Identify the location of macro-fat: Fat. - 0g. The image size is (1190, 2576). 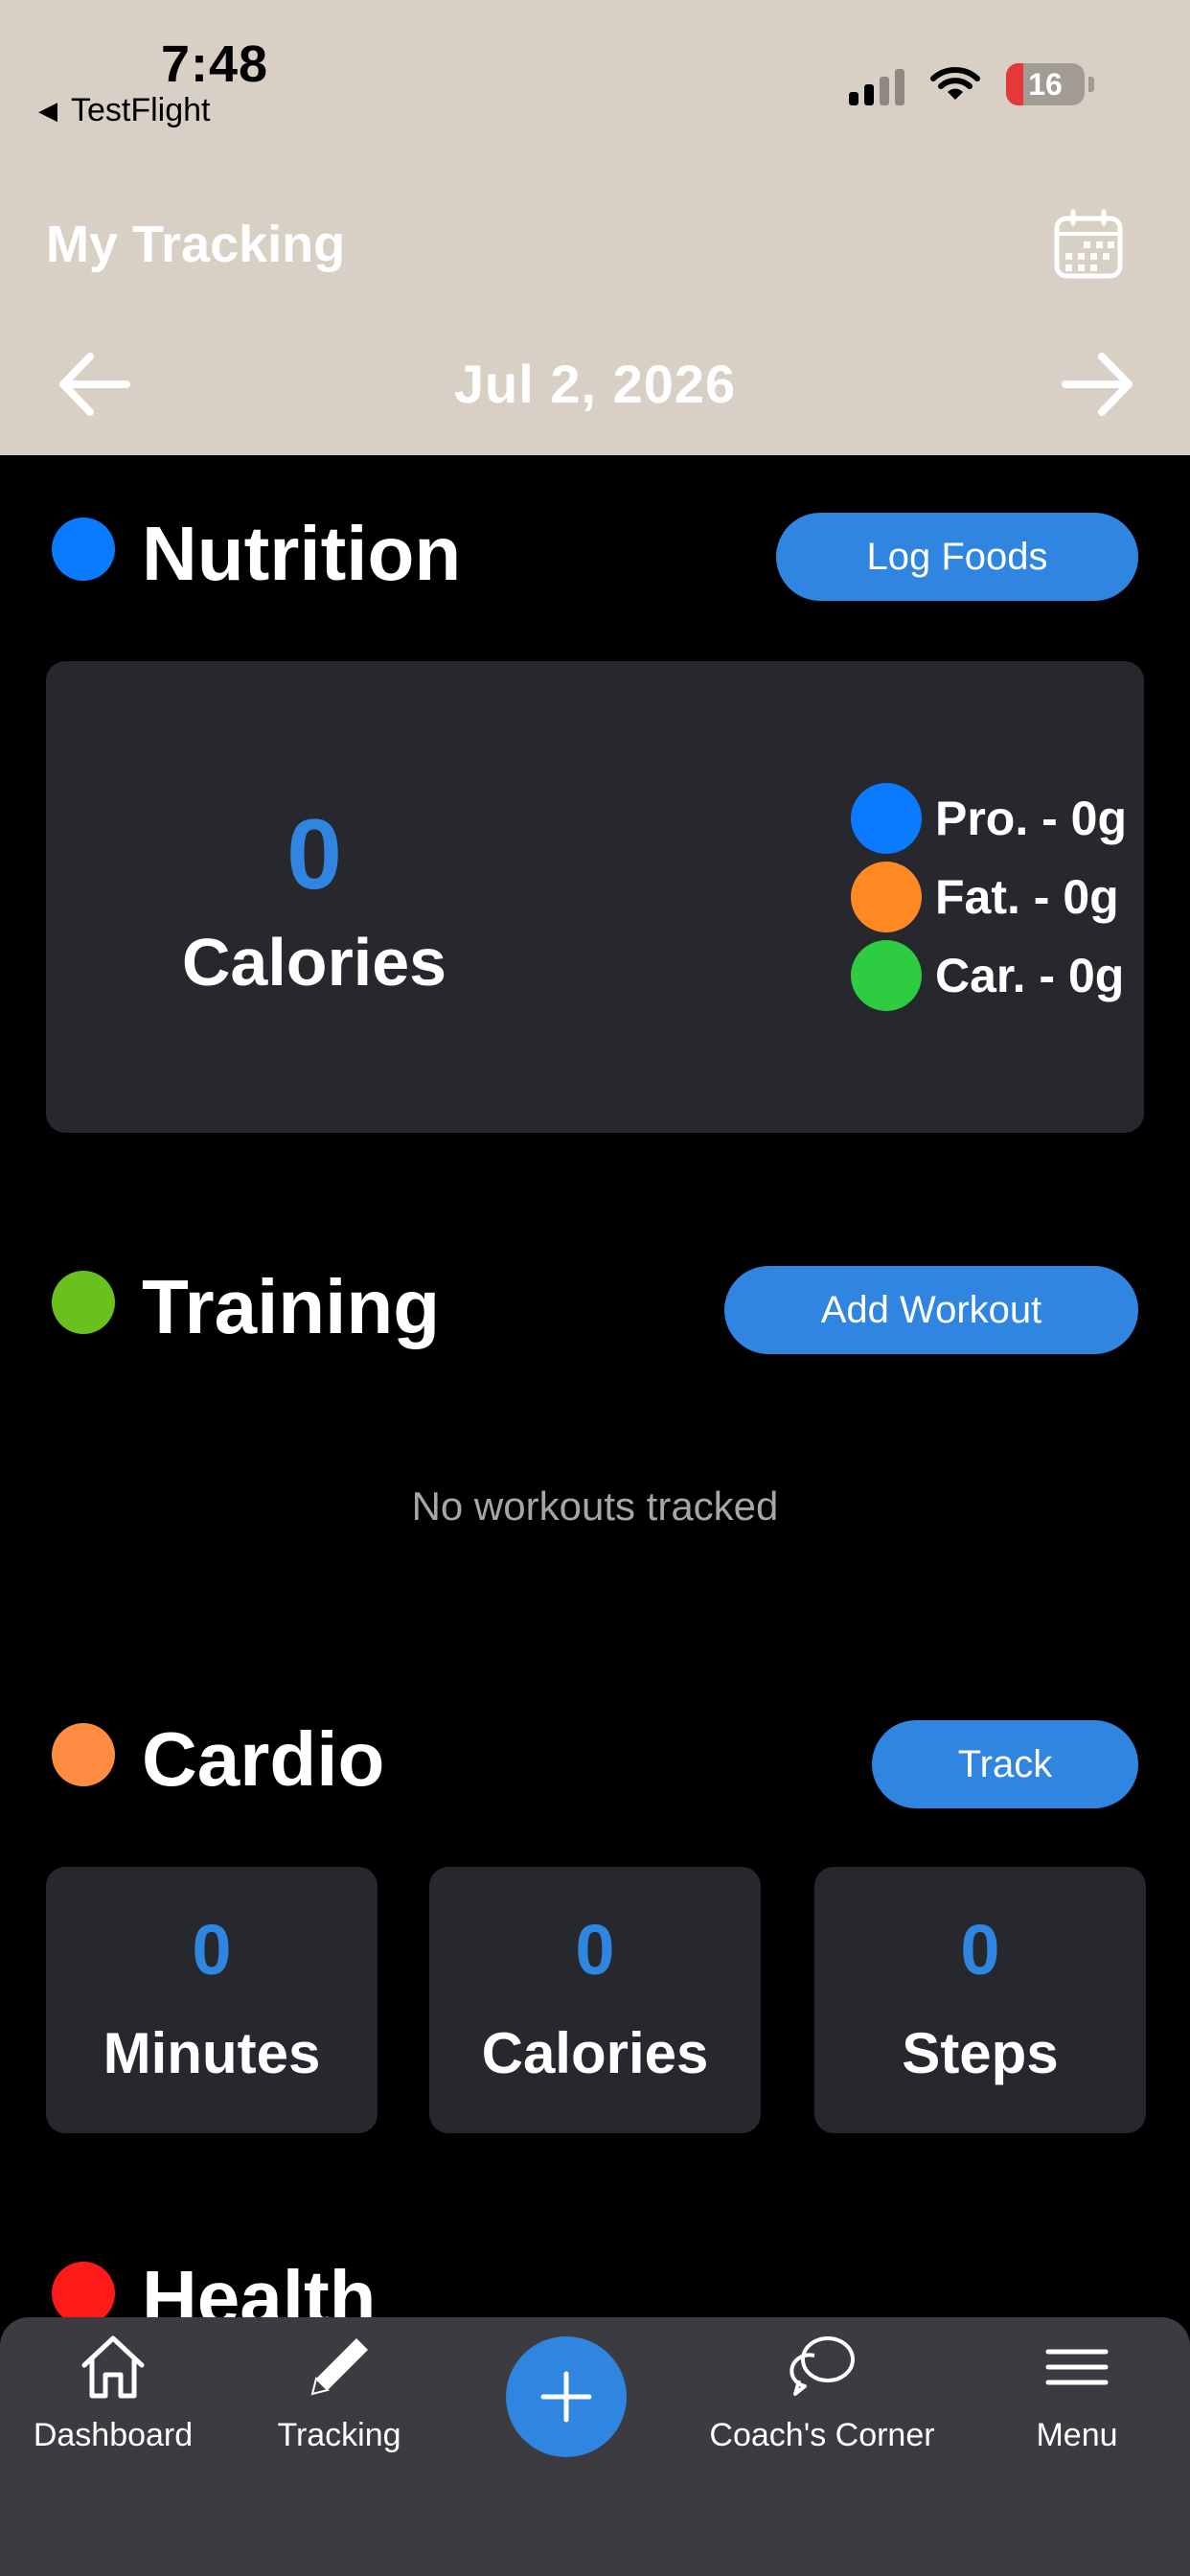
(985, 897).